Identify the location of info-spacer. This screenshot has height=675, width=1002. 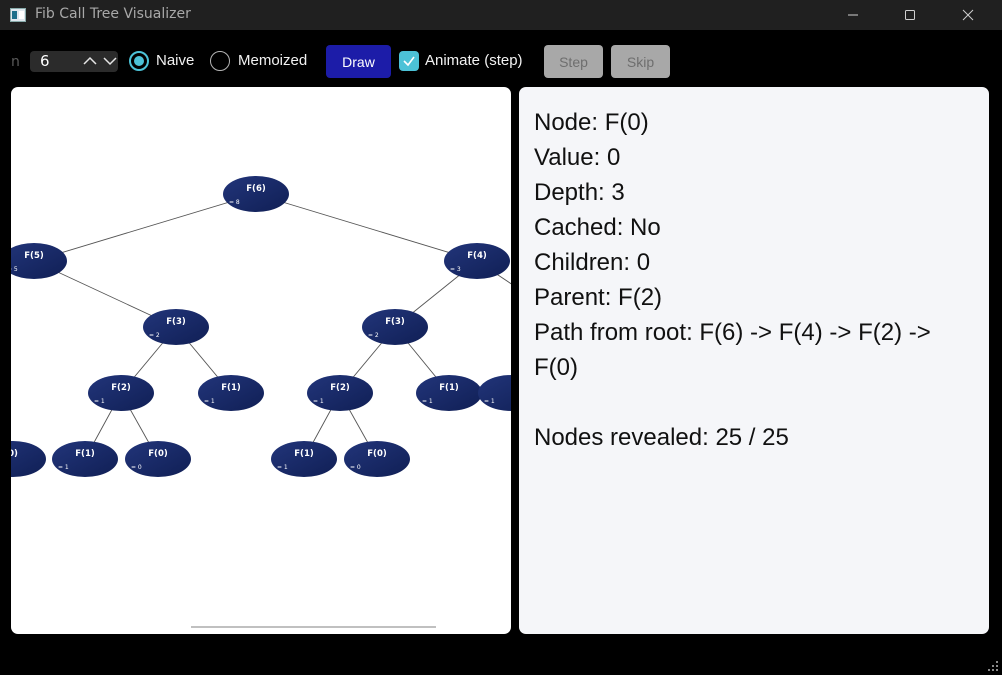
(754, 402).